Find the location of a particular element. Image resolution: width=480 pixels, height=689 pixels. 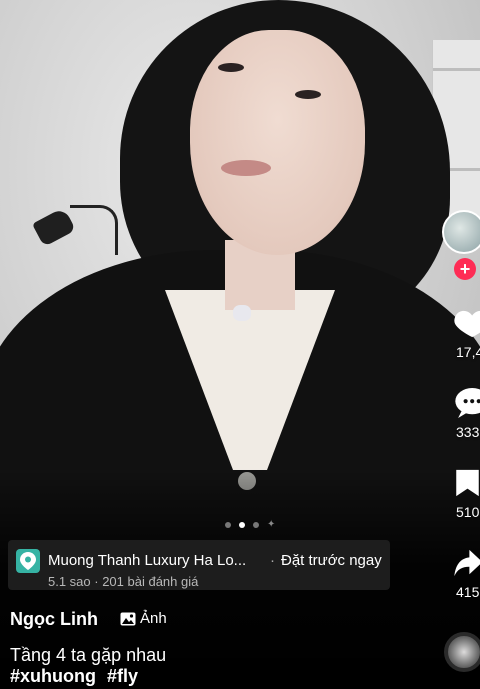

save-button: 510 is located at coordinates (460, 494).